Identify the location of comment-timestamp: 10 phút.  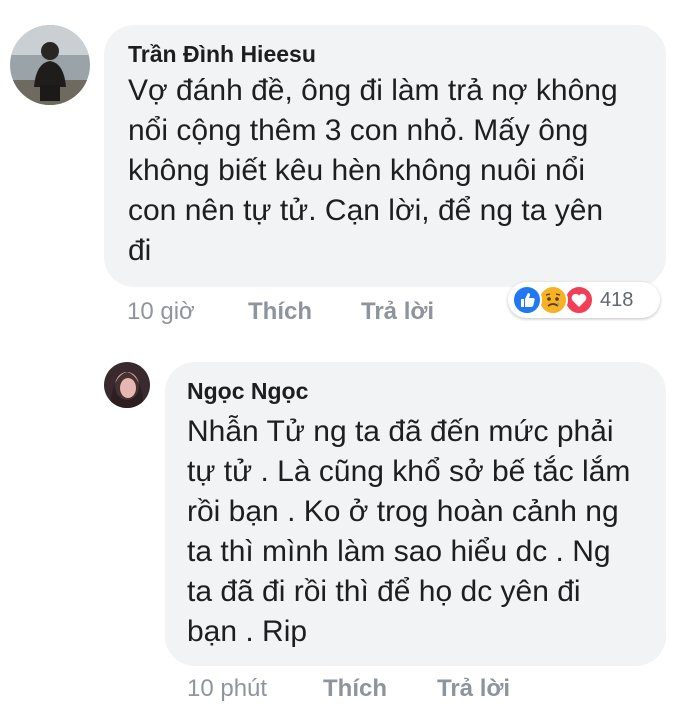
(227, 689).